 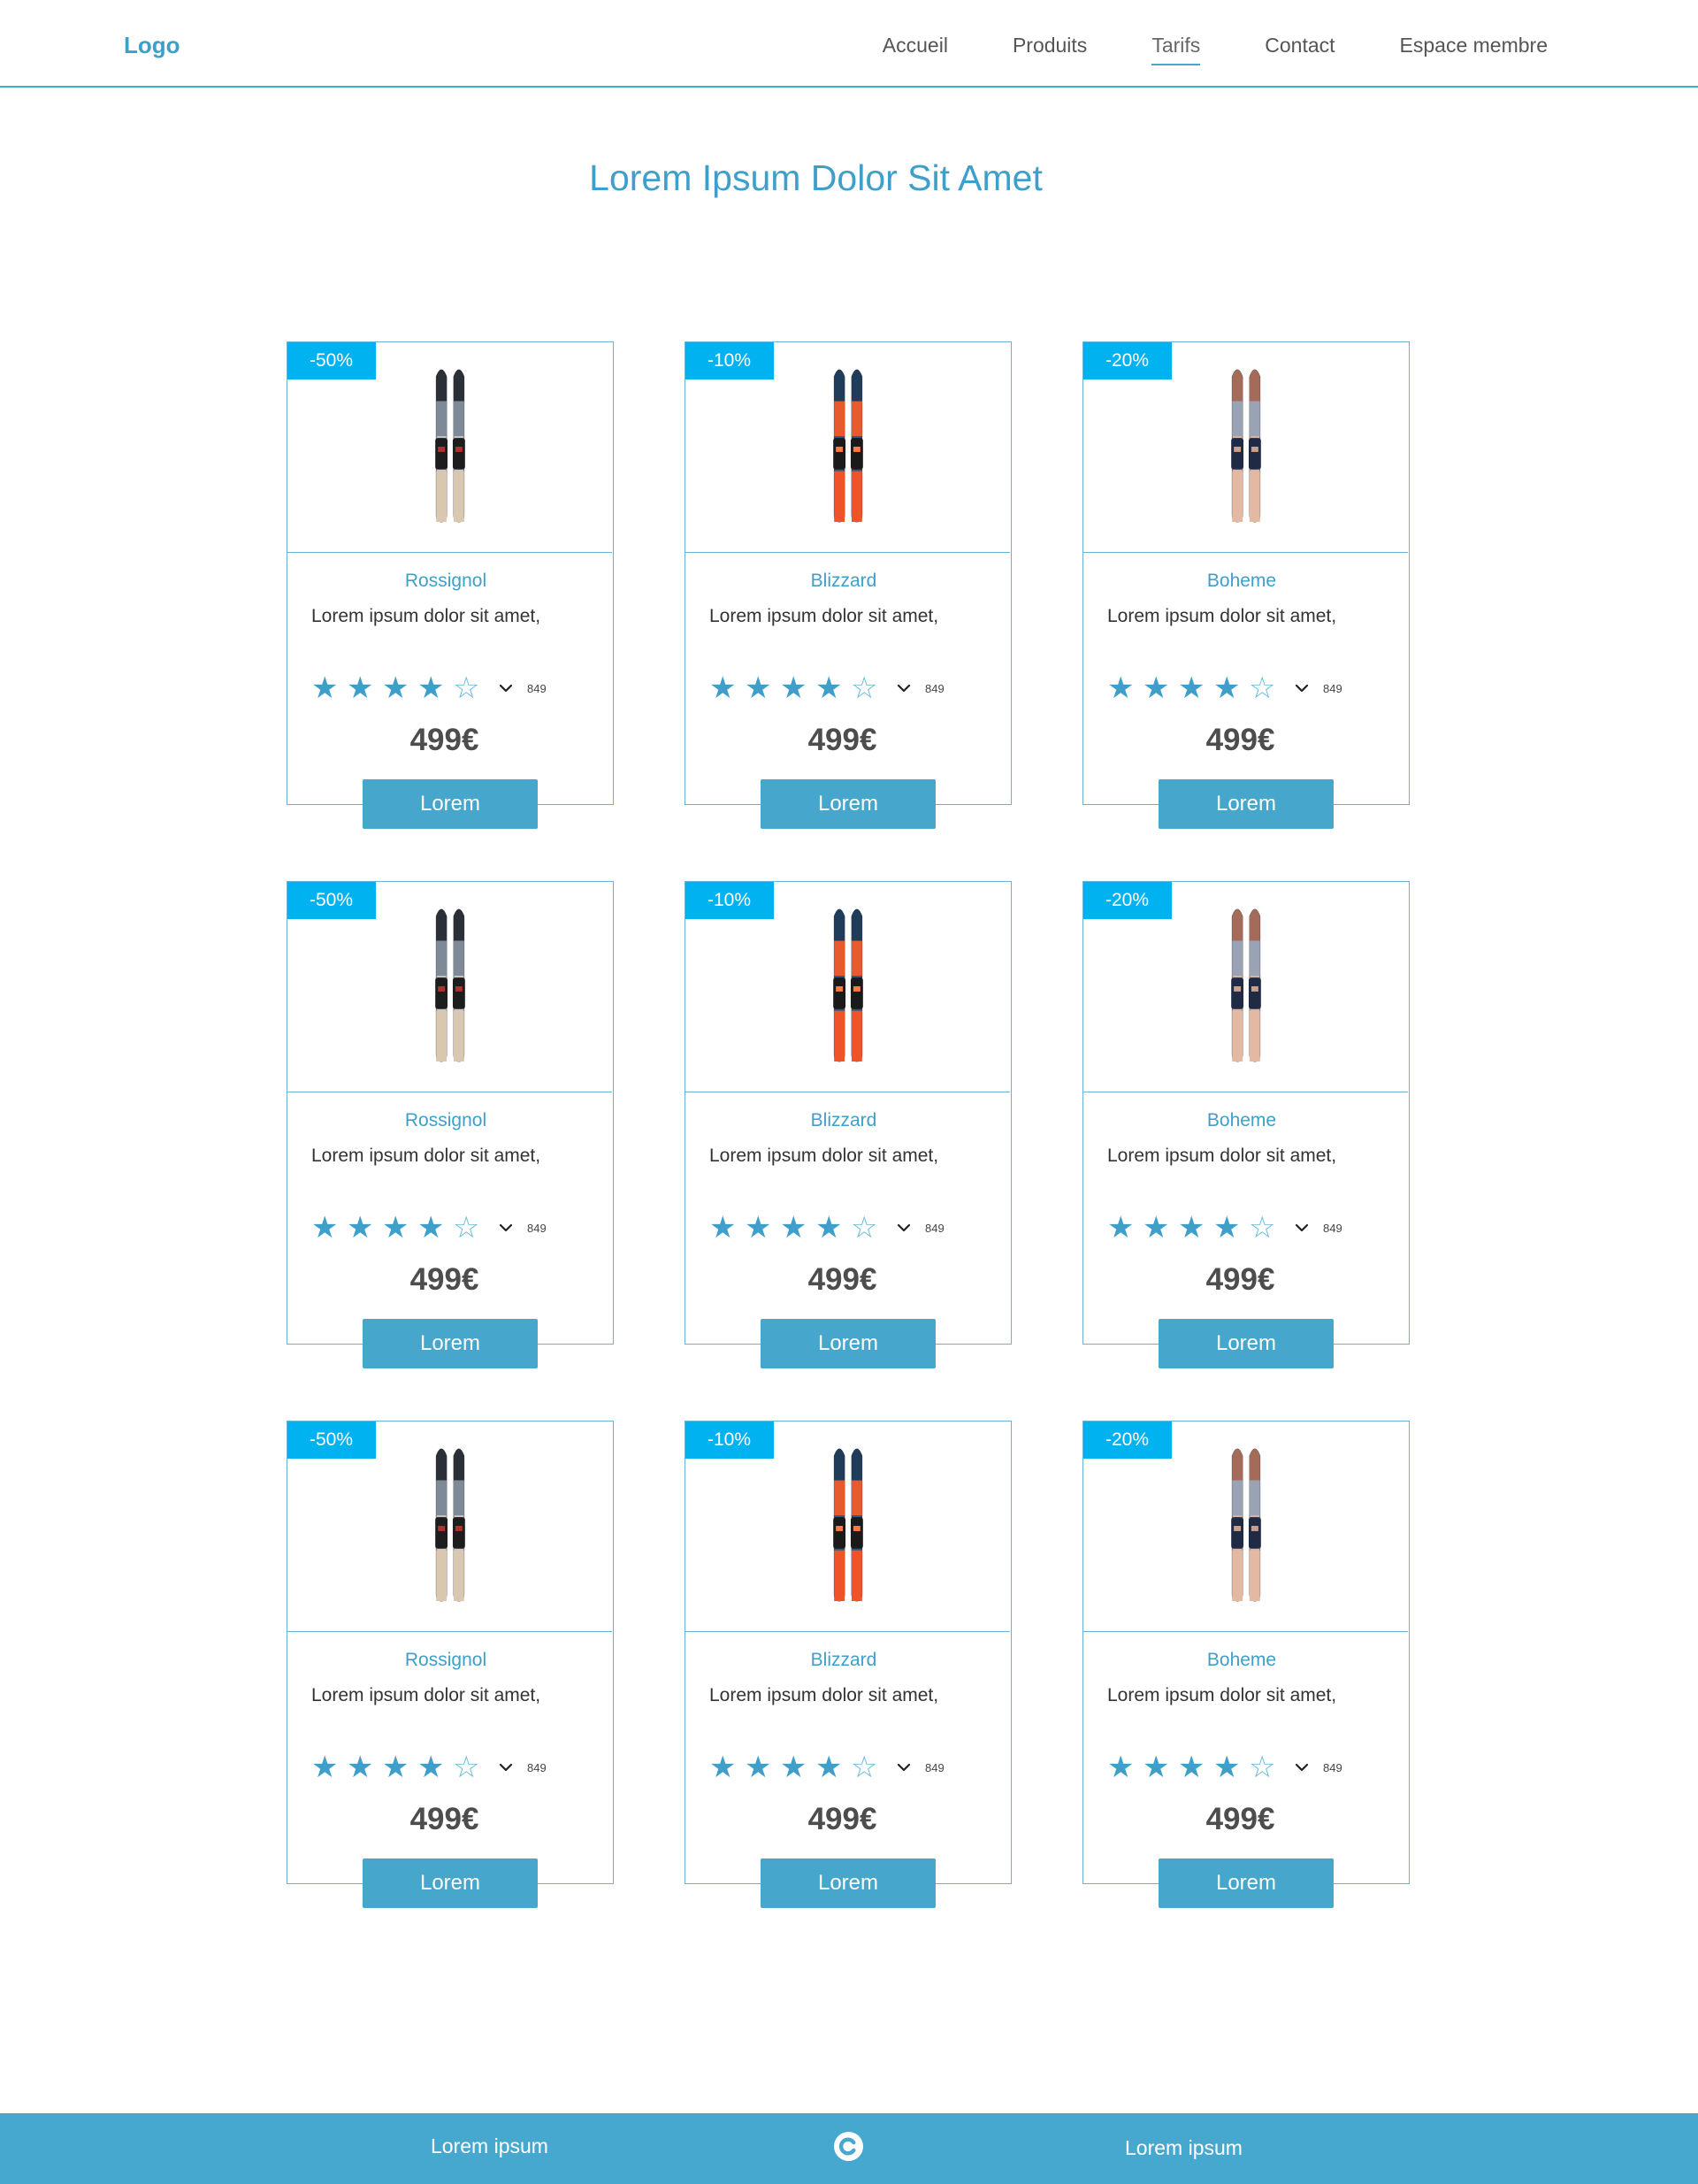 What do you see at coordinates (1474, 48) in the screenshot?
I see `nav-espace-membre: Espace membre` at bounding box center [1474, 48].